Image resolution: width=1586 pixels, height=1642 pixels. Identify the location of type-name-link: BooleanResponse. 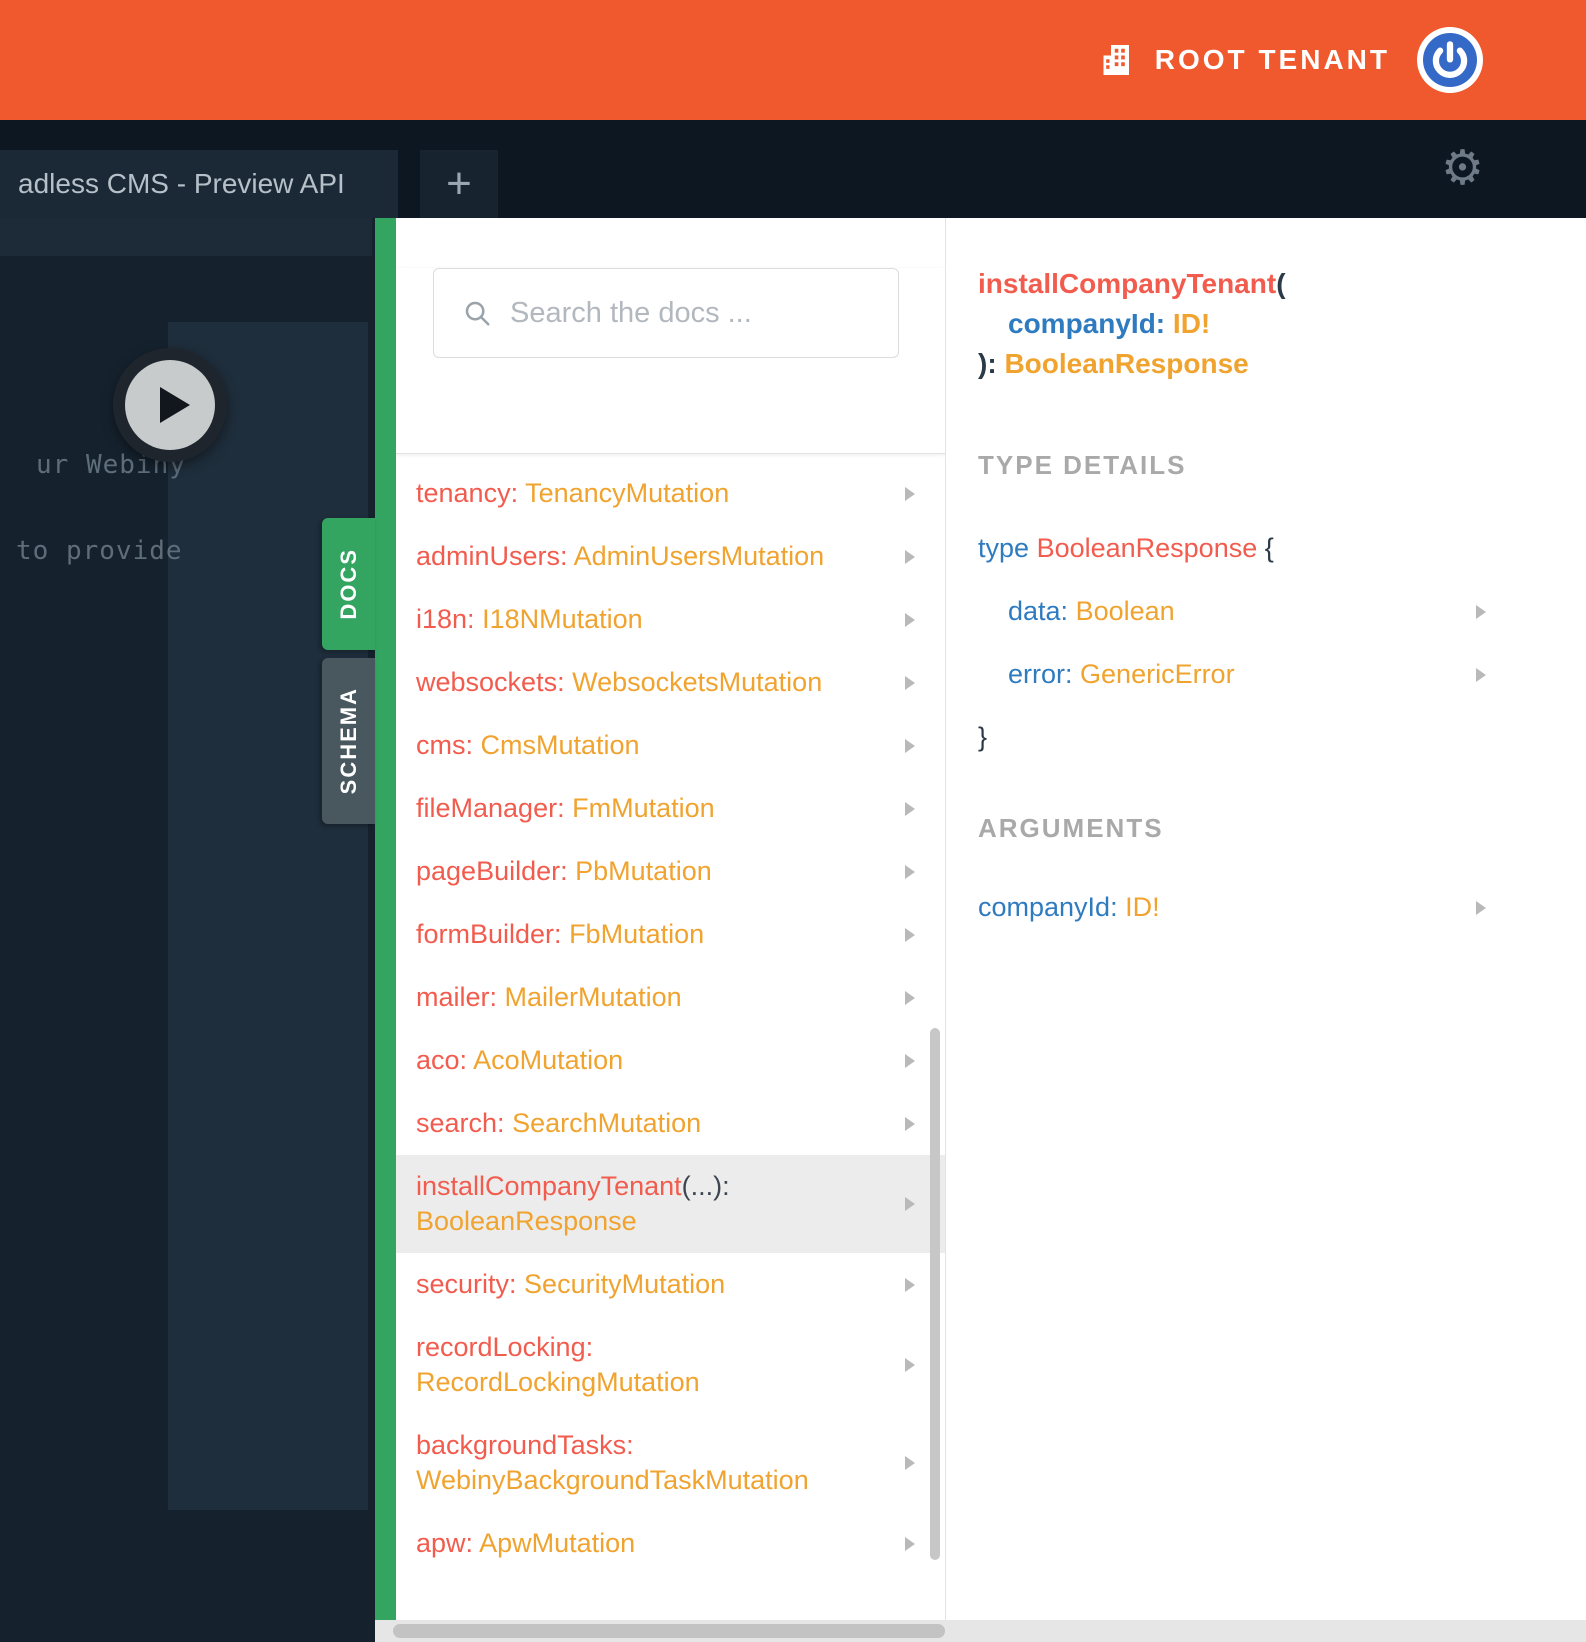
(1147, 548).